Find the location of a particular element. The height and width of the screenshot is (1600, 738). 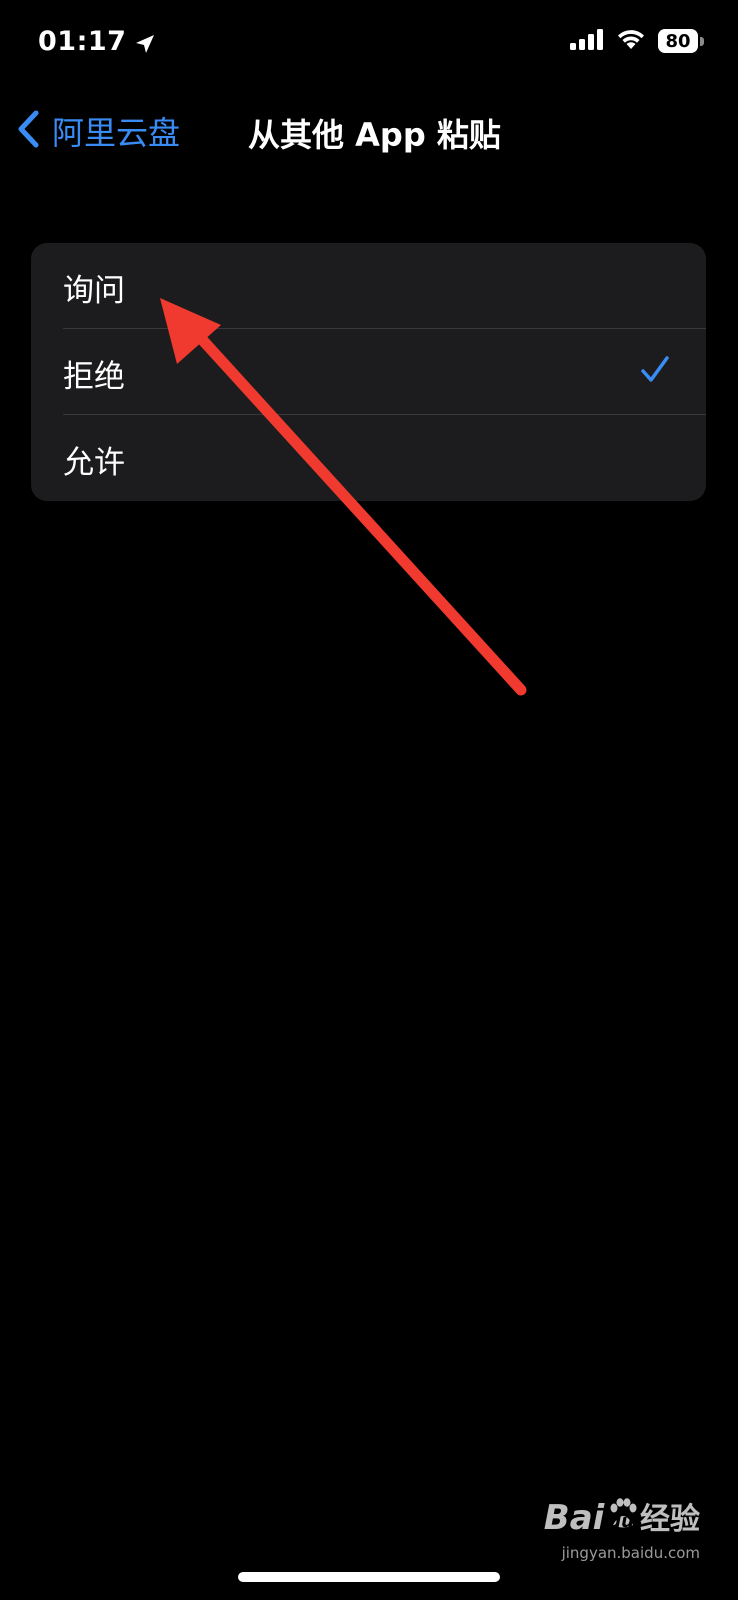

location-arrow-icon is located at coordinates (145, 42).